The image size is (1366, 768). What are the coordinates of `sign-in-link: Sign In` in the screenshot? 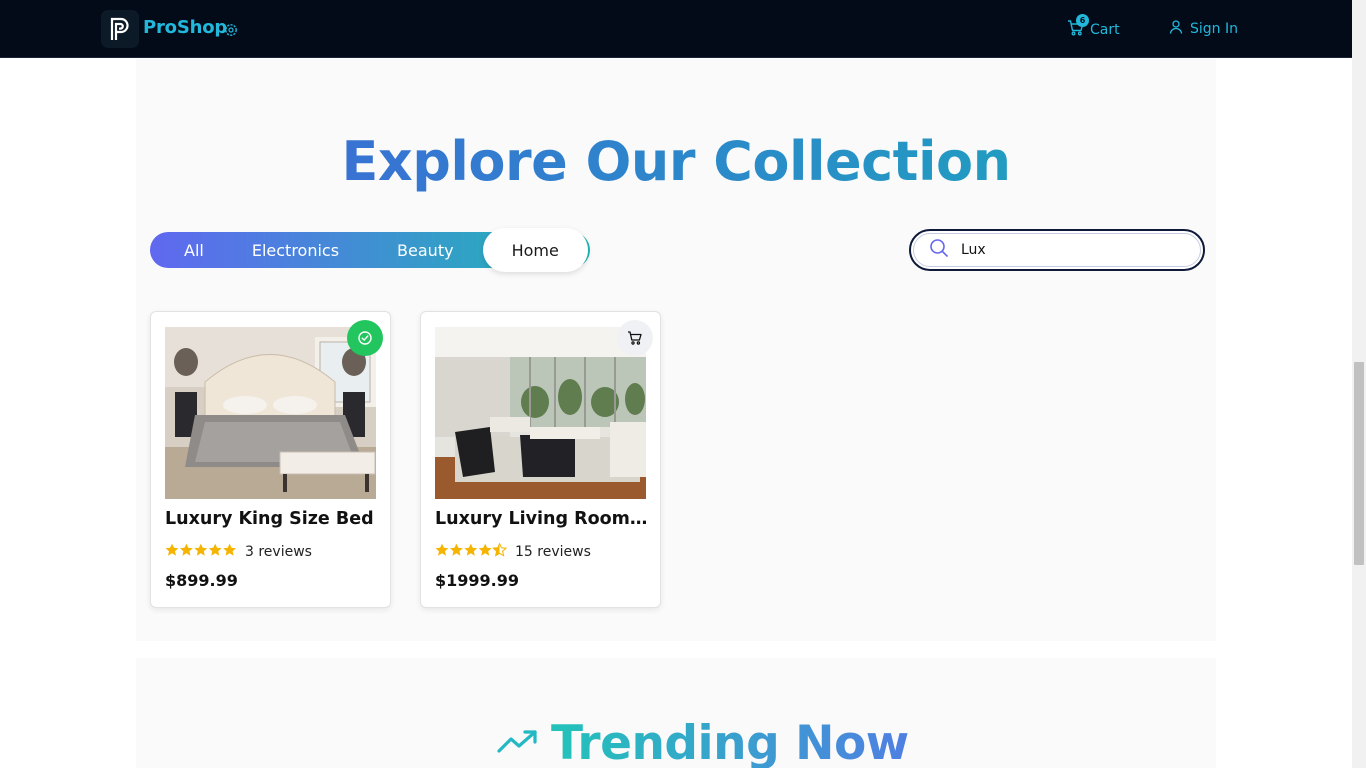 It's located at (1203, 29).